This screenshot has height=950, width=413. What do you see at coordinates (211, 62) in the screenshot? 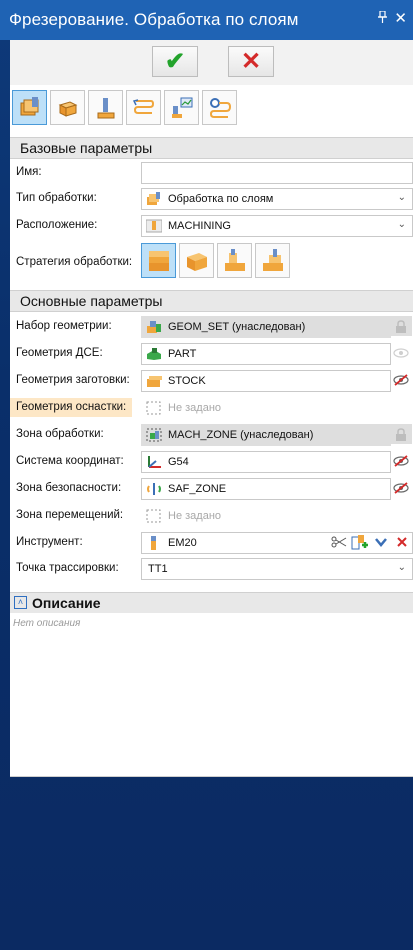
I see `action-bar: ✔ ✕` at bounding box center [211, 62].